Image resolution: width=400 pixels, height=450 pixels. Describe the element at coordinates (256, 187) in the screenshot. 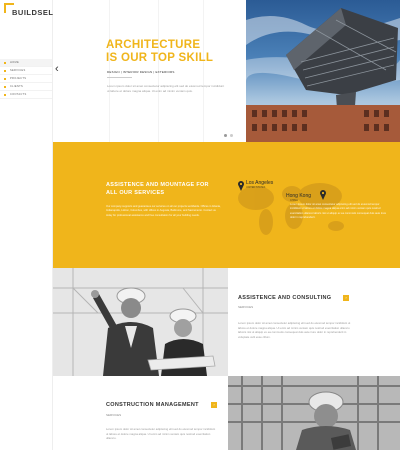

I see `pin-sub-los-angeles: UNITED STATES` at that location.